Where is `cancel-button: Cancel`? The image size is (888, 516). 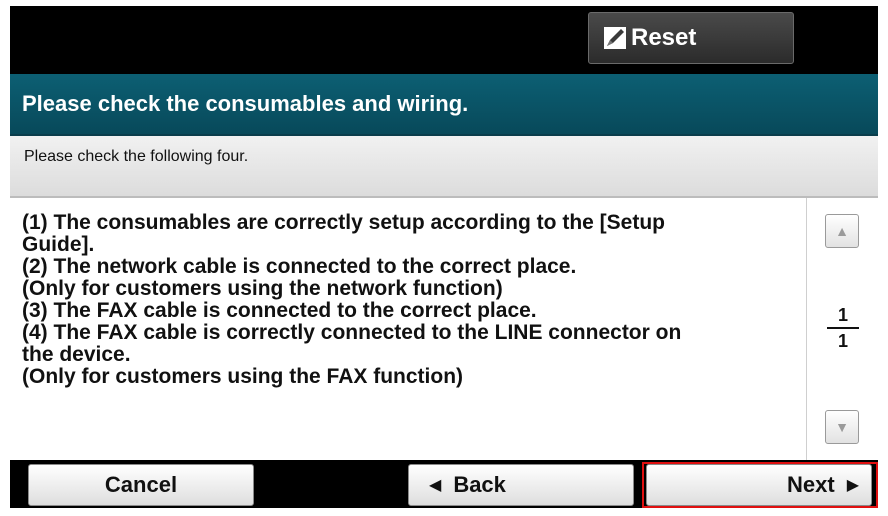 cancel-button: Cancel is located at coordinates (141, 485).